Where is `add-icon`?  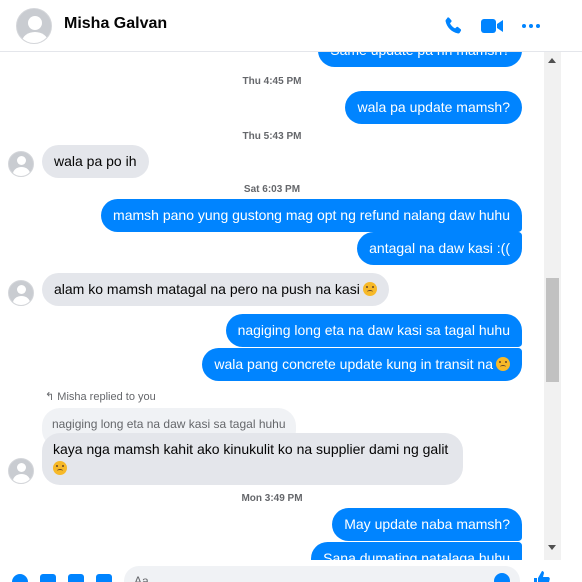
add-icon is located at coordinates (20, 578).